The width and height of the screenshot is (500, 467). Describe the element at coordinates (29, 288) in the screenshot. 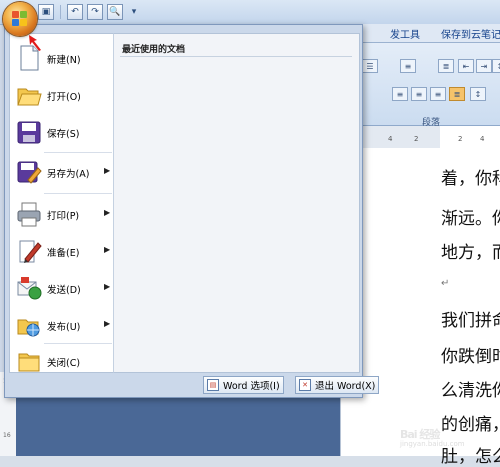

I see `send-icon` at that location.